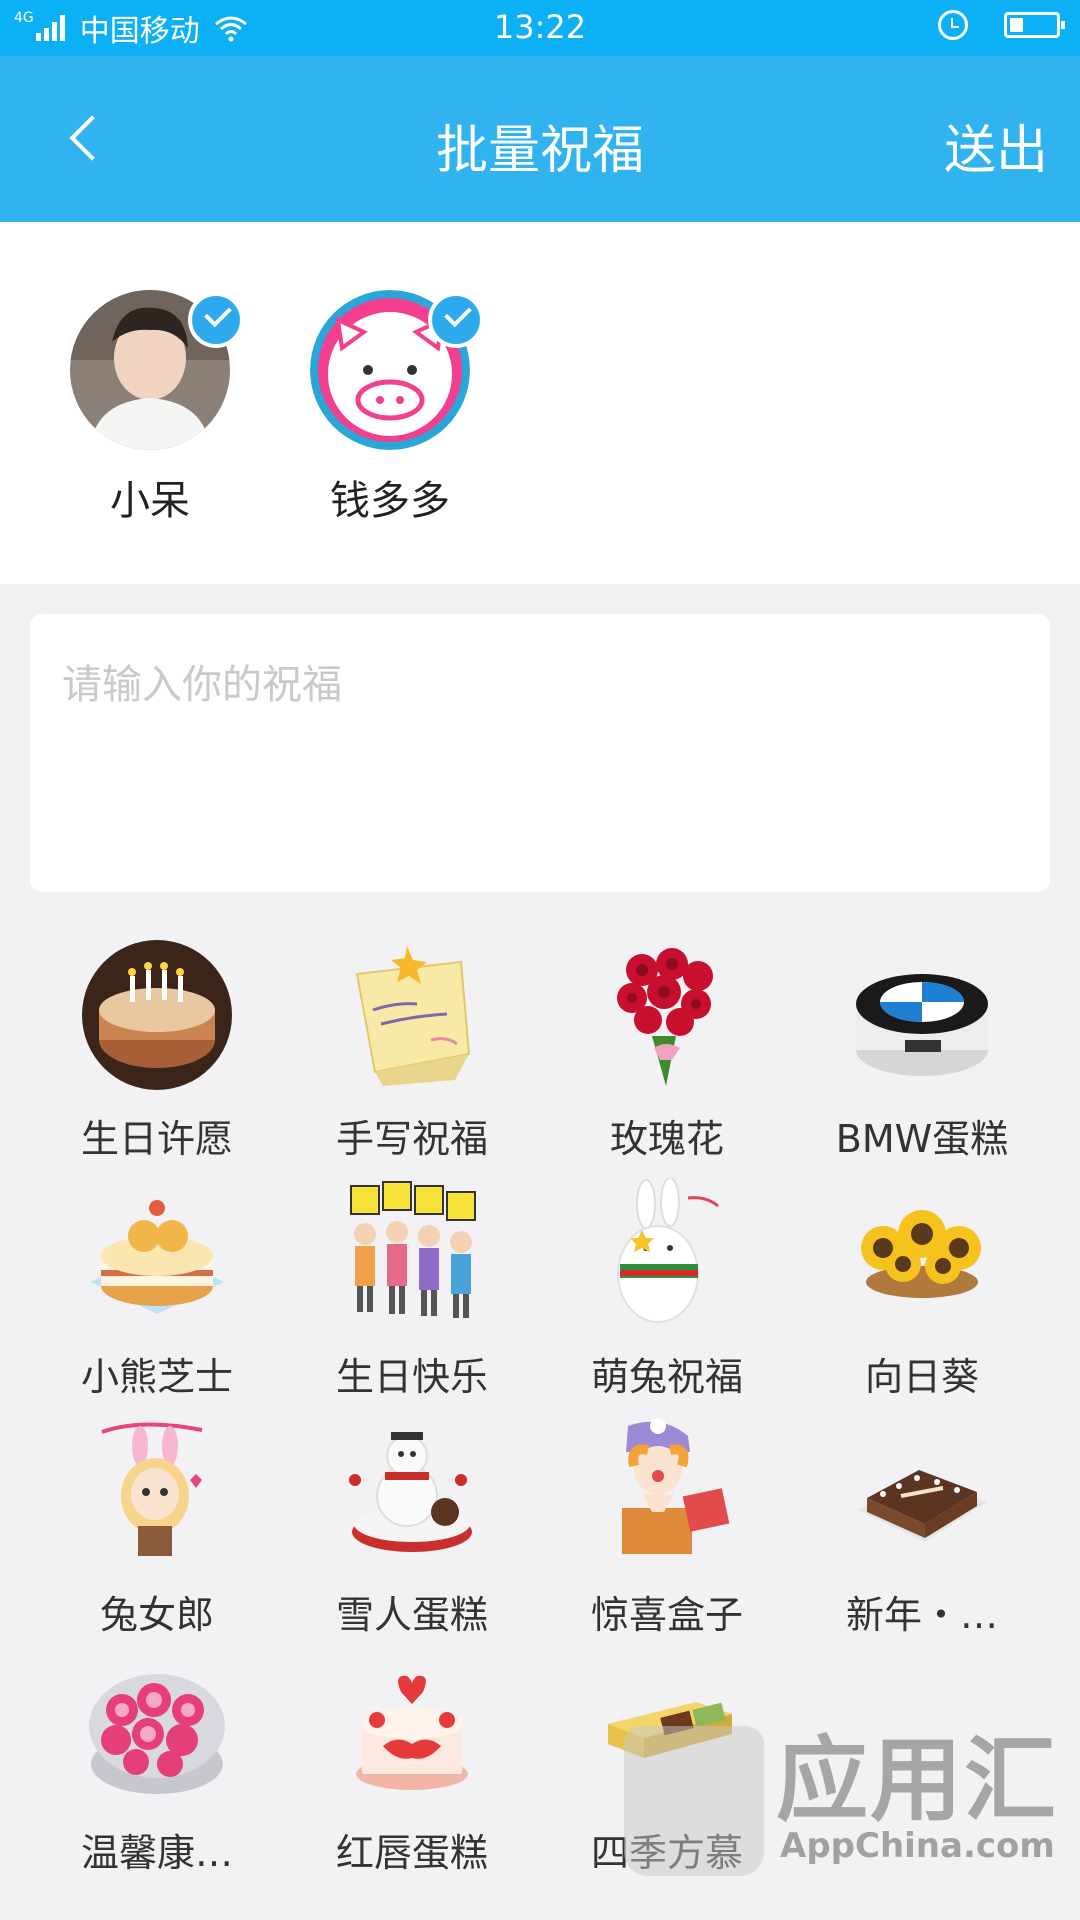 This screenshot has height=1920, width=1080. I want to click on gift-item: 玫瑰花, so click(667, 1051).